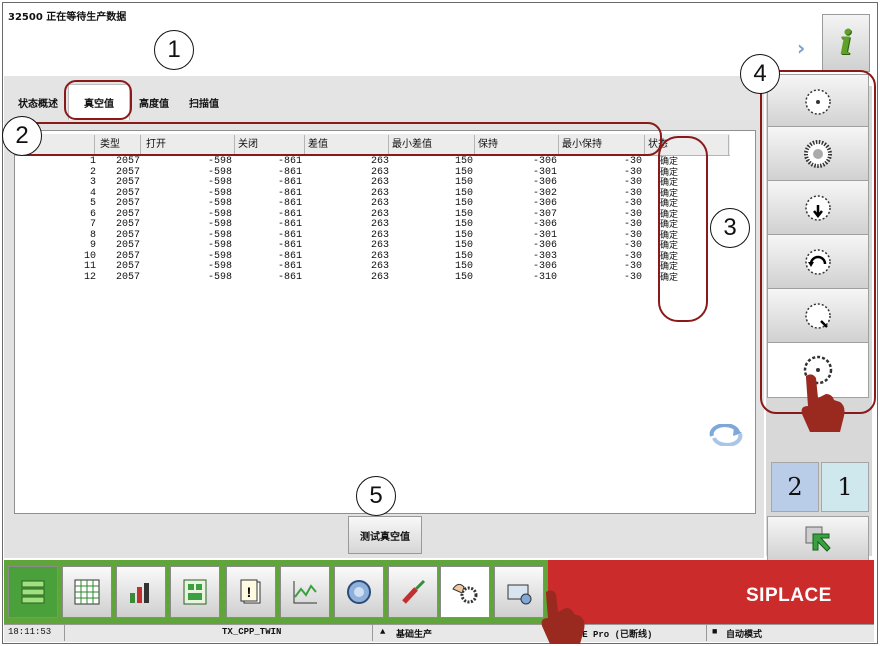  What do you see at coordinates (365, 182) in the screenshot?
I see `table-row: 3 2057 -598 -861 263 150 -306 -30 确定` at bounding box center [365, 182].